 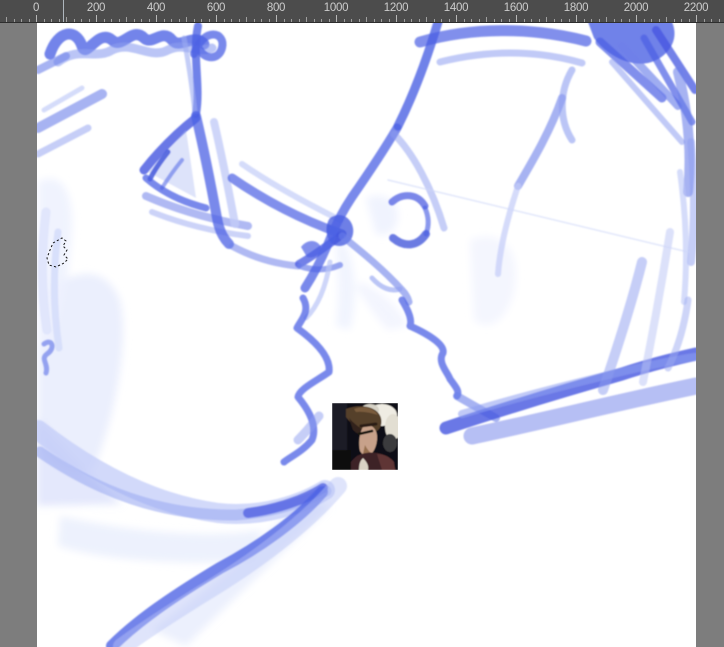 What do you see at coordinates (216, 8) in the screenshot?
I see `ruler-label: 600` at bounding box center [216, 8].